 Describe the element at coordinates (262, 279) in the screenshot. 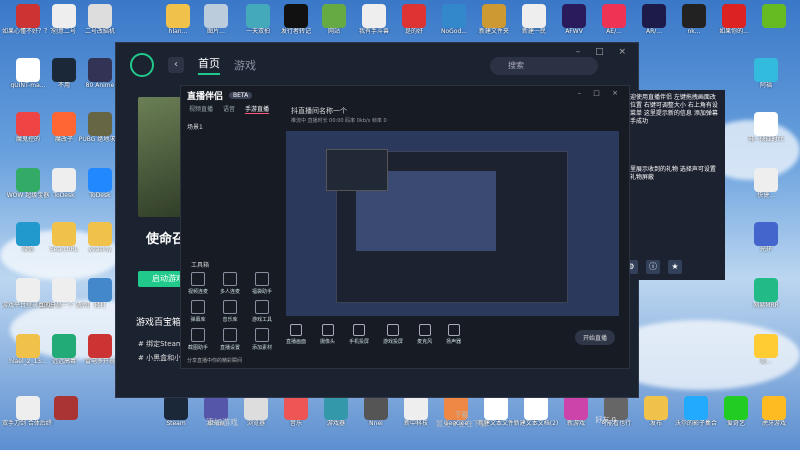

I see `lucky-bag-icon` at that location.